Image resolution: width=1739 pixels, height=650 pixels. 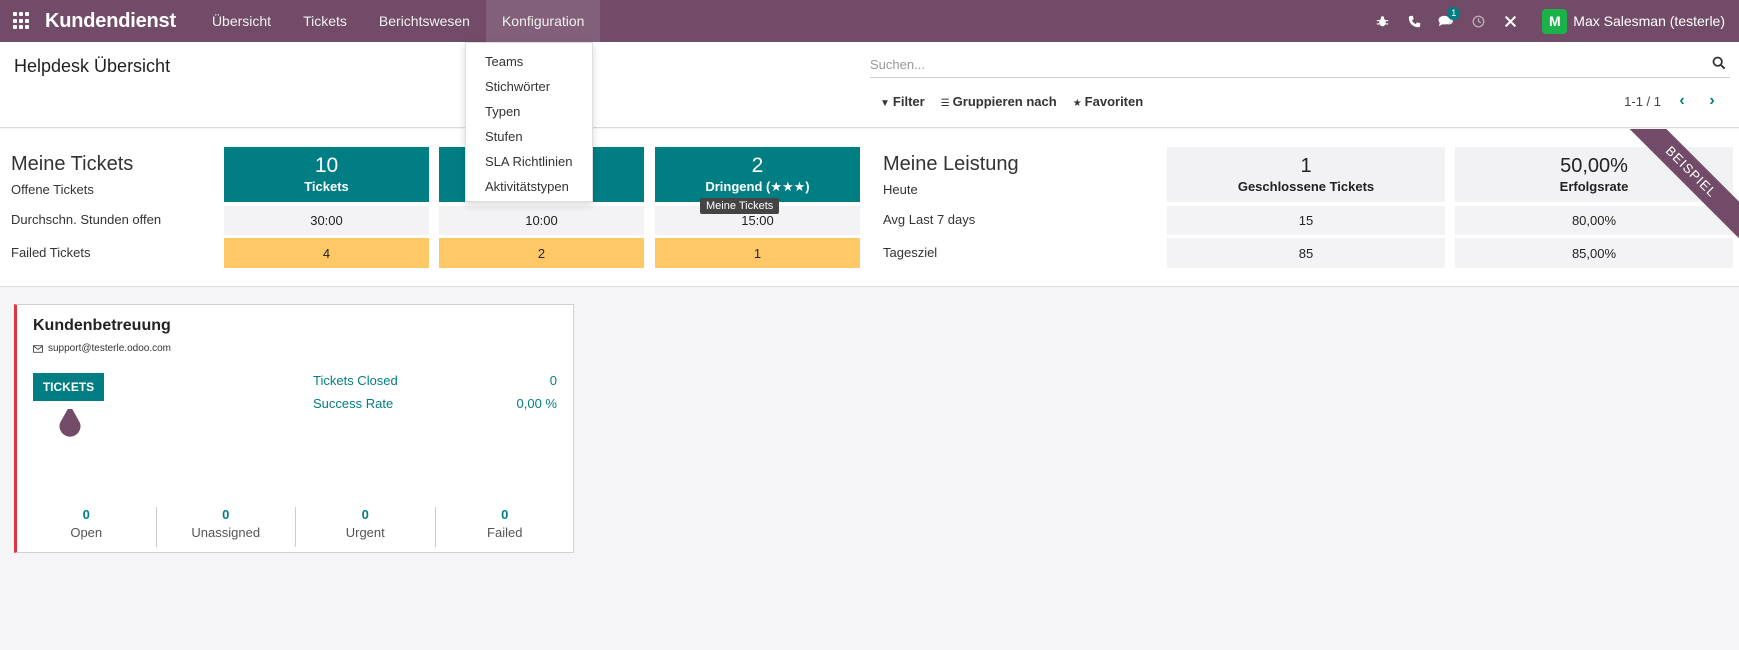 What do you see at coordinates (529, 61) in the screenshot?
I see `dropdown-item-teams: Teams` at bounding box center [529, 61].